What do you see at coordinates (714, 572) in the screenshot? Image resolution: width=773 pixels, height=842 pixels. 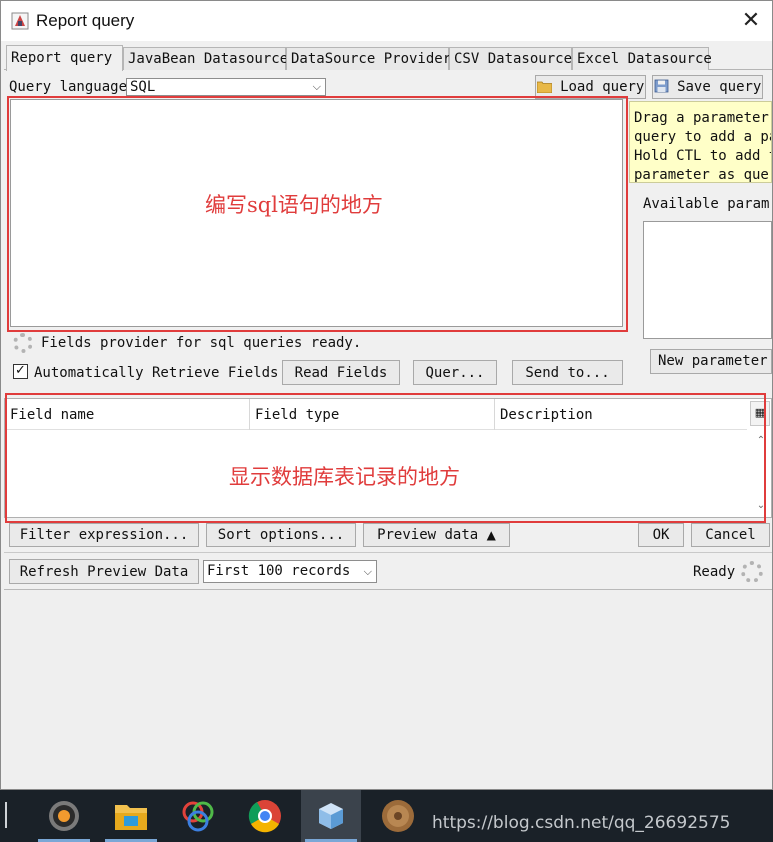 I see `preview-status: Ready` at bounding box center [714, 572].